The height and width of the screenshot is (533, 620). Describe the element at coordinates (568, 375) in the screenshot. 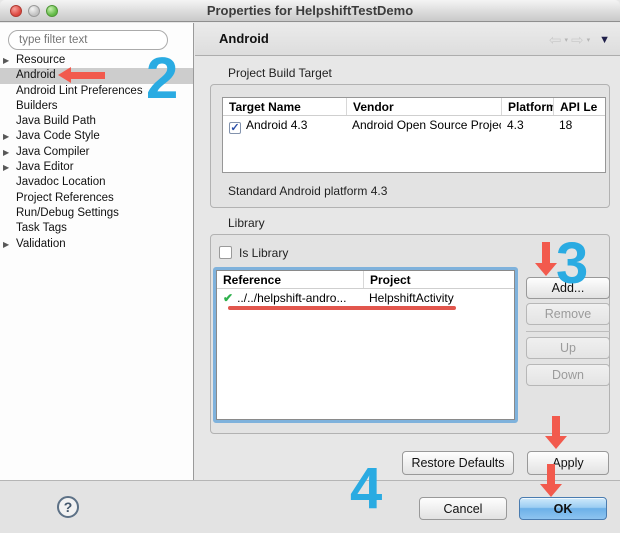

I see `down-button: Down` at that location.